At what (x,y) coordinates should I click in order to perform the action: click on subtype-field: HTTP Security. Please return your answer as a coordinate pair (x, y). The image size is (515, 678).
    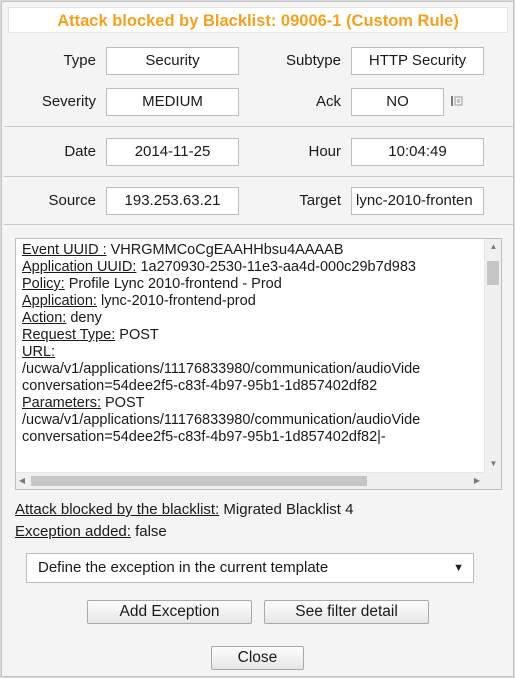
    Looking at the image, I should click on (417, 61).